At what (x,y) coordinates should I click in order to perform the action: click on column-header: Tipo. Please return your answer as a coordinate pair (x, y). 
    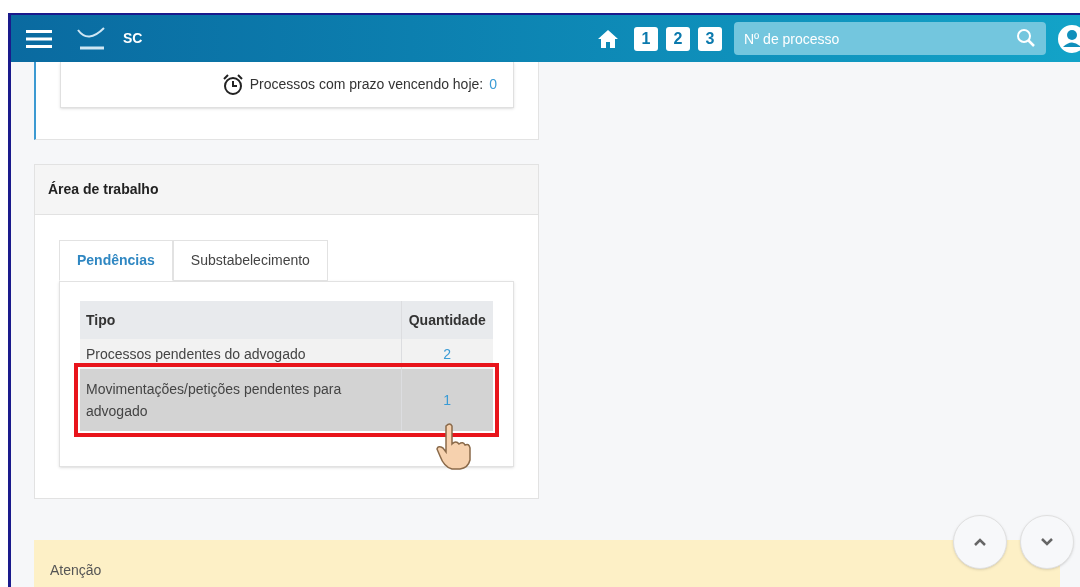
    Looking at the image, I should click on (240, 320).